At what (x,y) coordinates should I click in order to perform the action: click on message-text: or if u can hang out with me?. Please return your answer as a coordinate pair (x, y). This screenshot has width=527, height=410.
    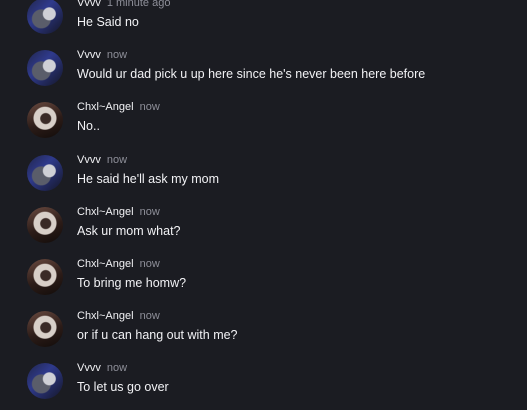
    Looking at the image, I should click on (157, 335).